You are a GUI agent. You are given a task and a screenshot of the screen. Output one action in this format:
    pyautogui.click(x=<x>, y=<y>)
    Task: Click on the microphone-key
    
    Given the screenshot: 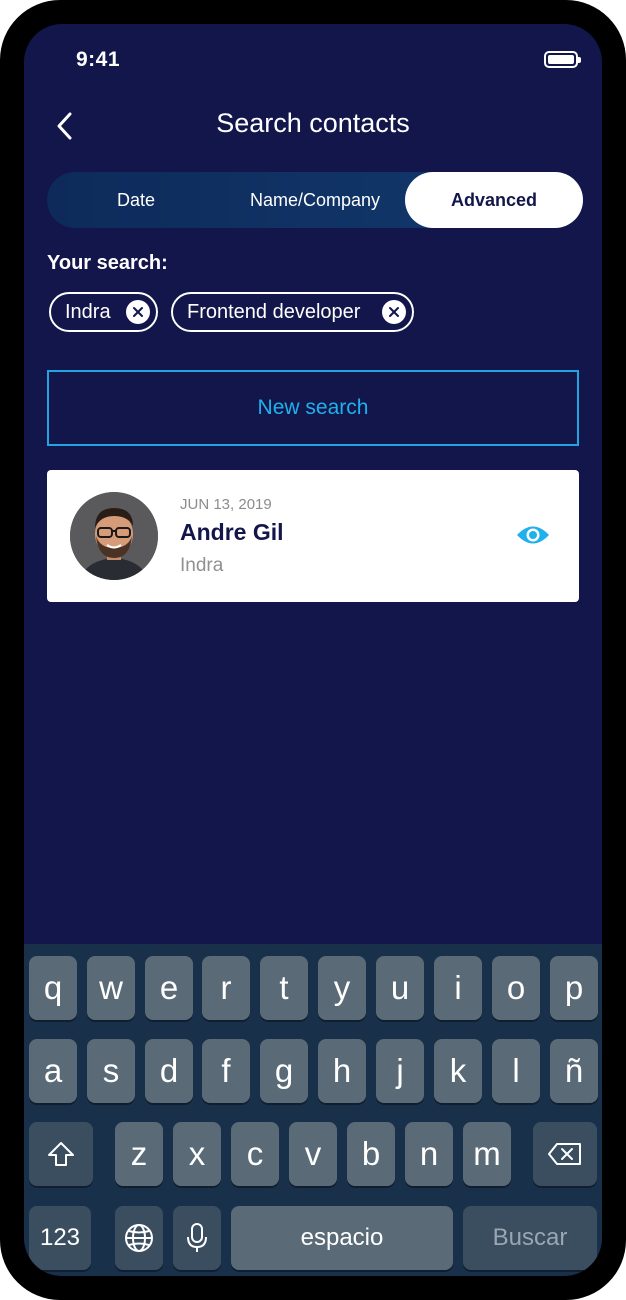 What is the action you would take?
    pyautogui.click(x=197, y=1238)
    